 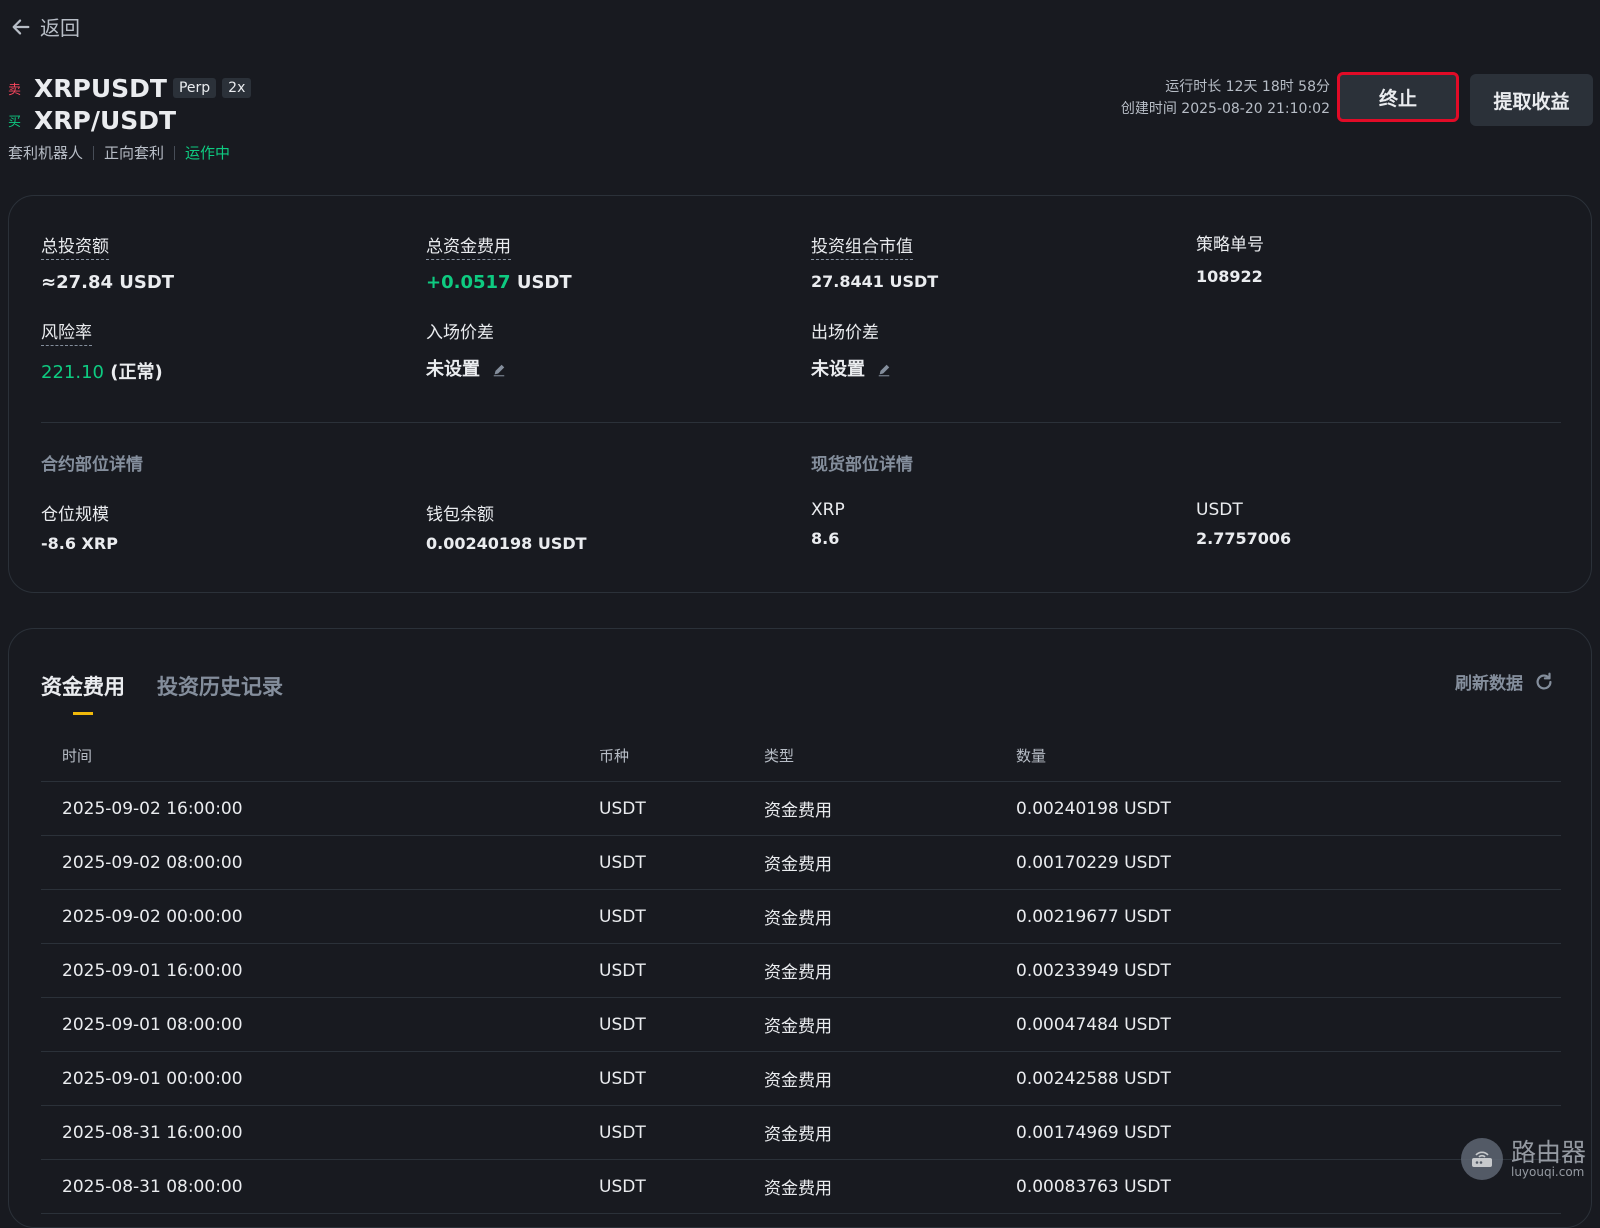 I want to click on wallet-balance-value: 0.00240198 USDT, so click(x=506, y=543).